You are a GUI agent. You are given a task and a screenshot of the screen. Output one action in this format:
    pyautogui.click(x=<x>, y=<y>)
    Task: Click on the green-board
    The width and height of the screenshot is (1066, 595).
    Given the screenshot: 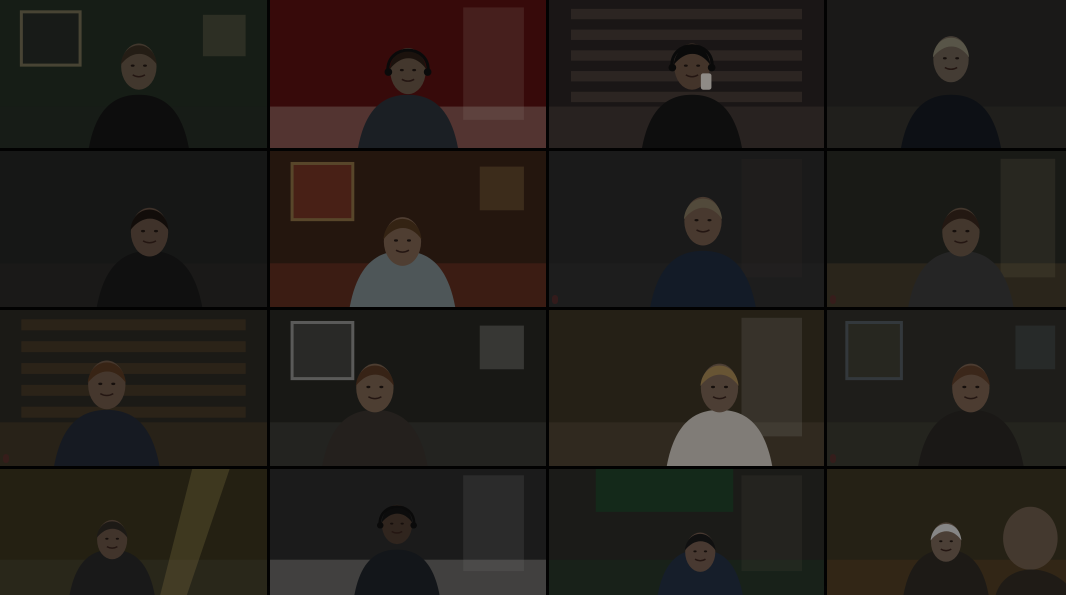 What is the action you would take?
    pyautogui.click(x=664, y=490)
    